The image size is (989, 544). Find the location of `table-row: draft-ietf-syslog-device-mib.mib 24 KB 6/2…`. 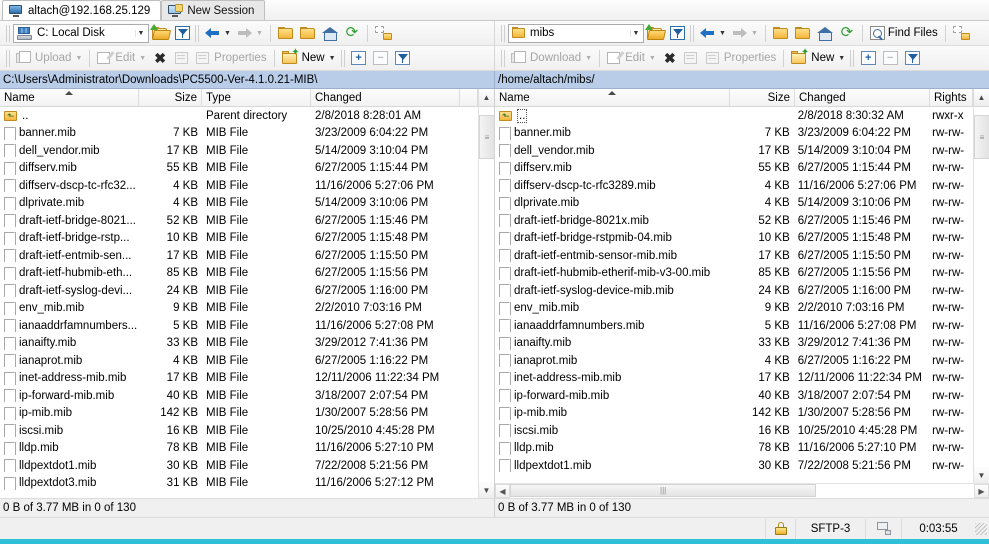

table-row: draft-ietf-syslog-device-mib.mib 24 KB 6/2… is located at coordinates (734, 291).